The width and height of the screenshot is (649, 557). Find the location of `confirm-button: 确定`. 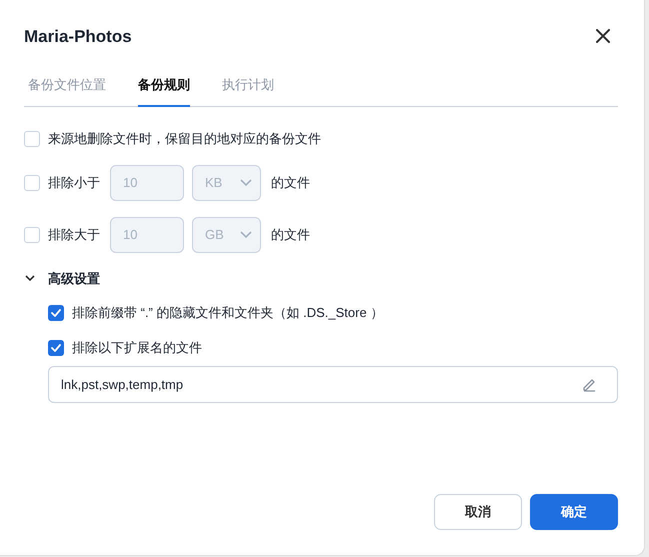

confirm-button: 确定 is located at coordinates (574, 512).